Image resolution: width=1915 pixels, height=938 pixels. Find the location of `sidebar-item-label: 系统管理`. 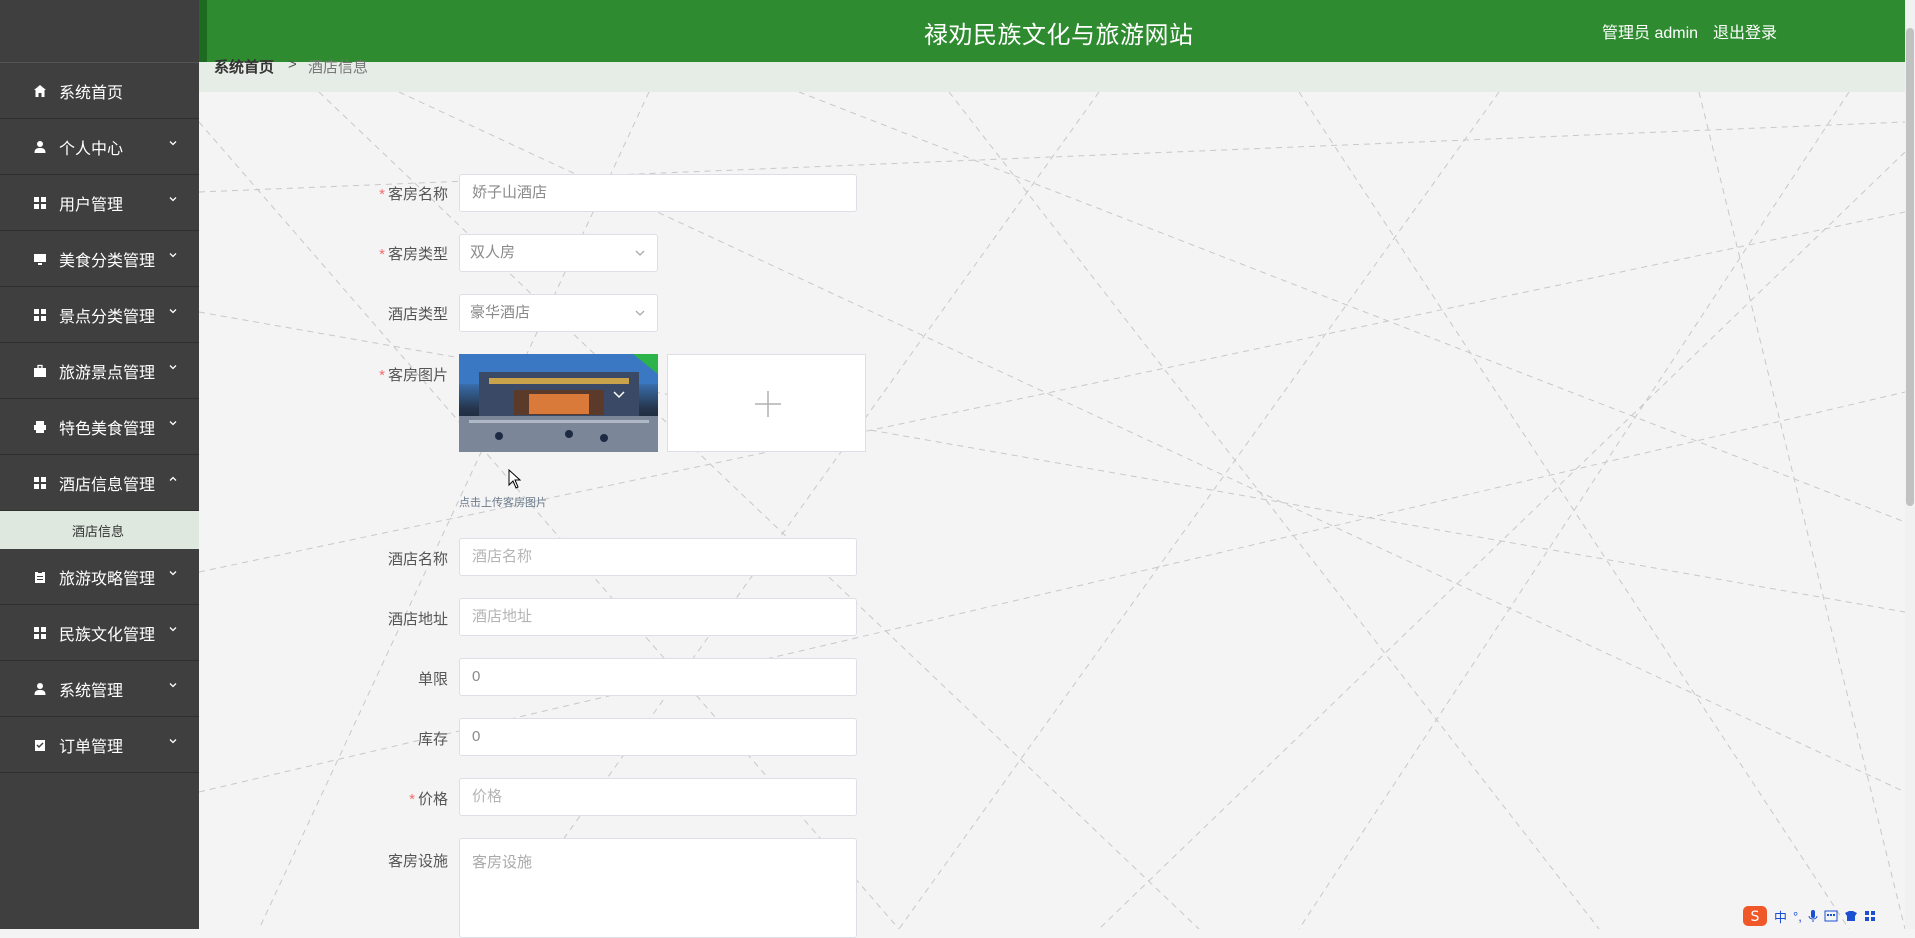

sidebar-item-label: 系统管理 is located at coordinates (91, 691).